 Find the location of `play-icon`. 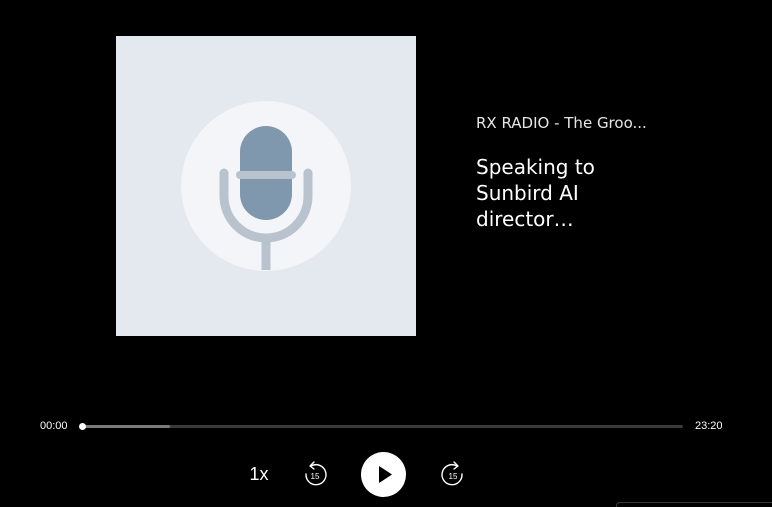

play-icon is located at coordinates (385, 474).